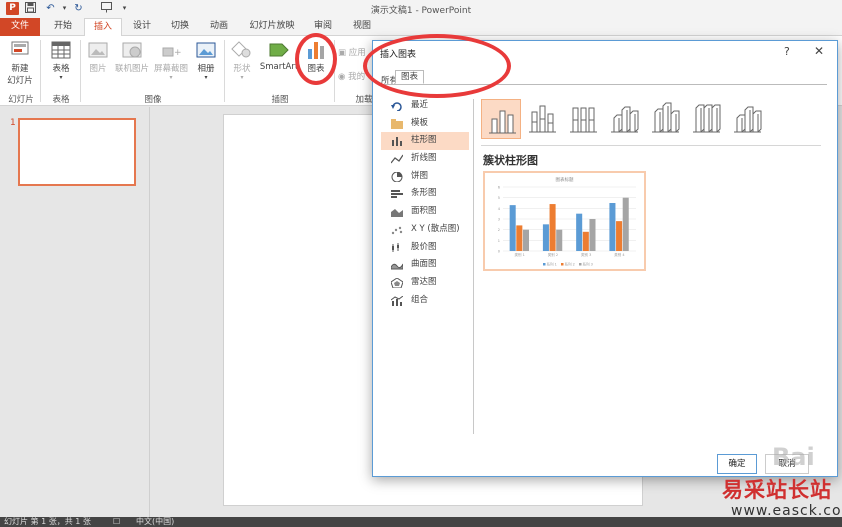 Image resolution: width=842 pixels, height=527 pixels. I want to click on y-tick-label: 6, so click(499, 188).